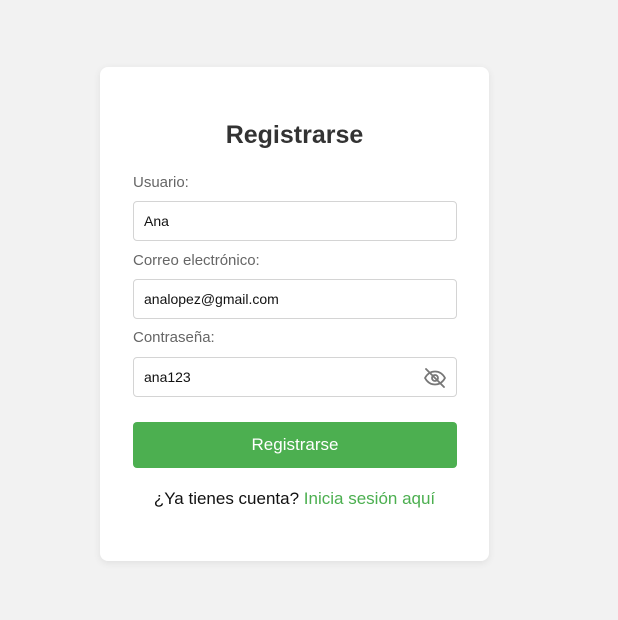 This screenshot has height=620, width=618. I want to click on register-button: Registrarse, so click(295, 445).